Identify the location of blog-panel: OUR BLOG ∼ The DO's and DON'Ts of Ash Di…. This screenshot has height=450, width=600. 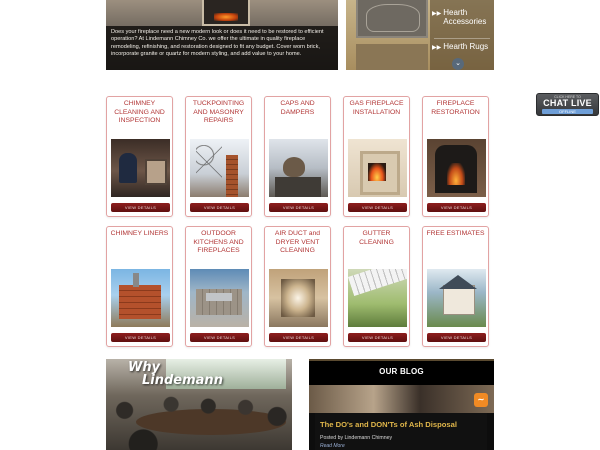
(401, 404).